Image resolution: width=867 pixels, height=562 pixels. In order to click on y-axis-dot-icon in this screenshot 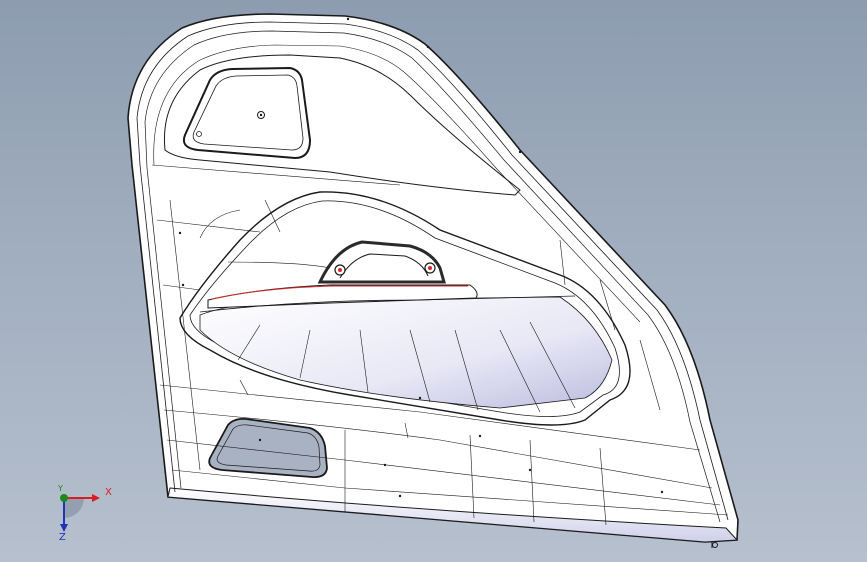, I will do `click(64, 498)`.